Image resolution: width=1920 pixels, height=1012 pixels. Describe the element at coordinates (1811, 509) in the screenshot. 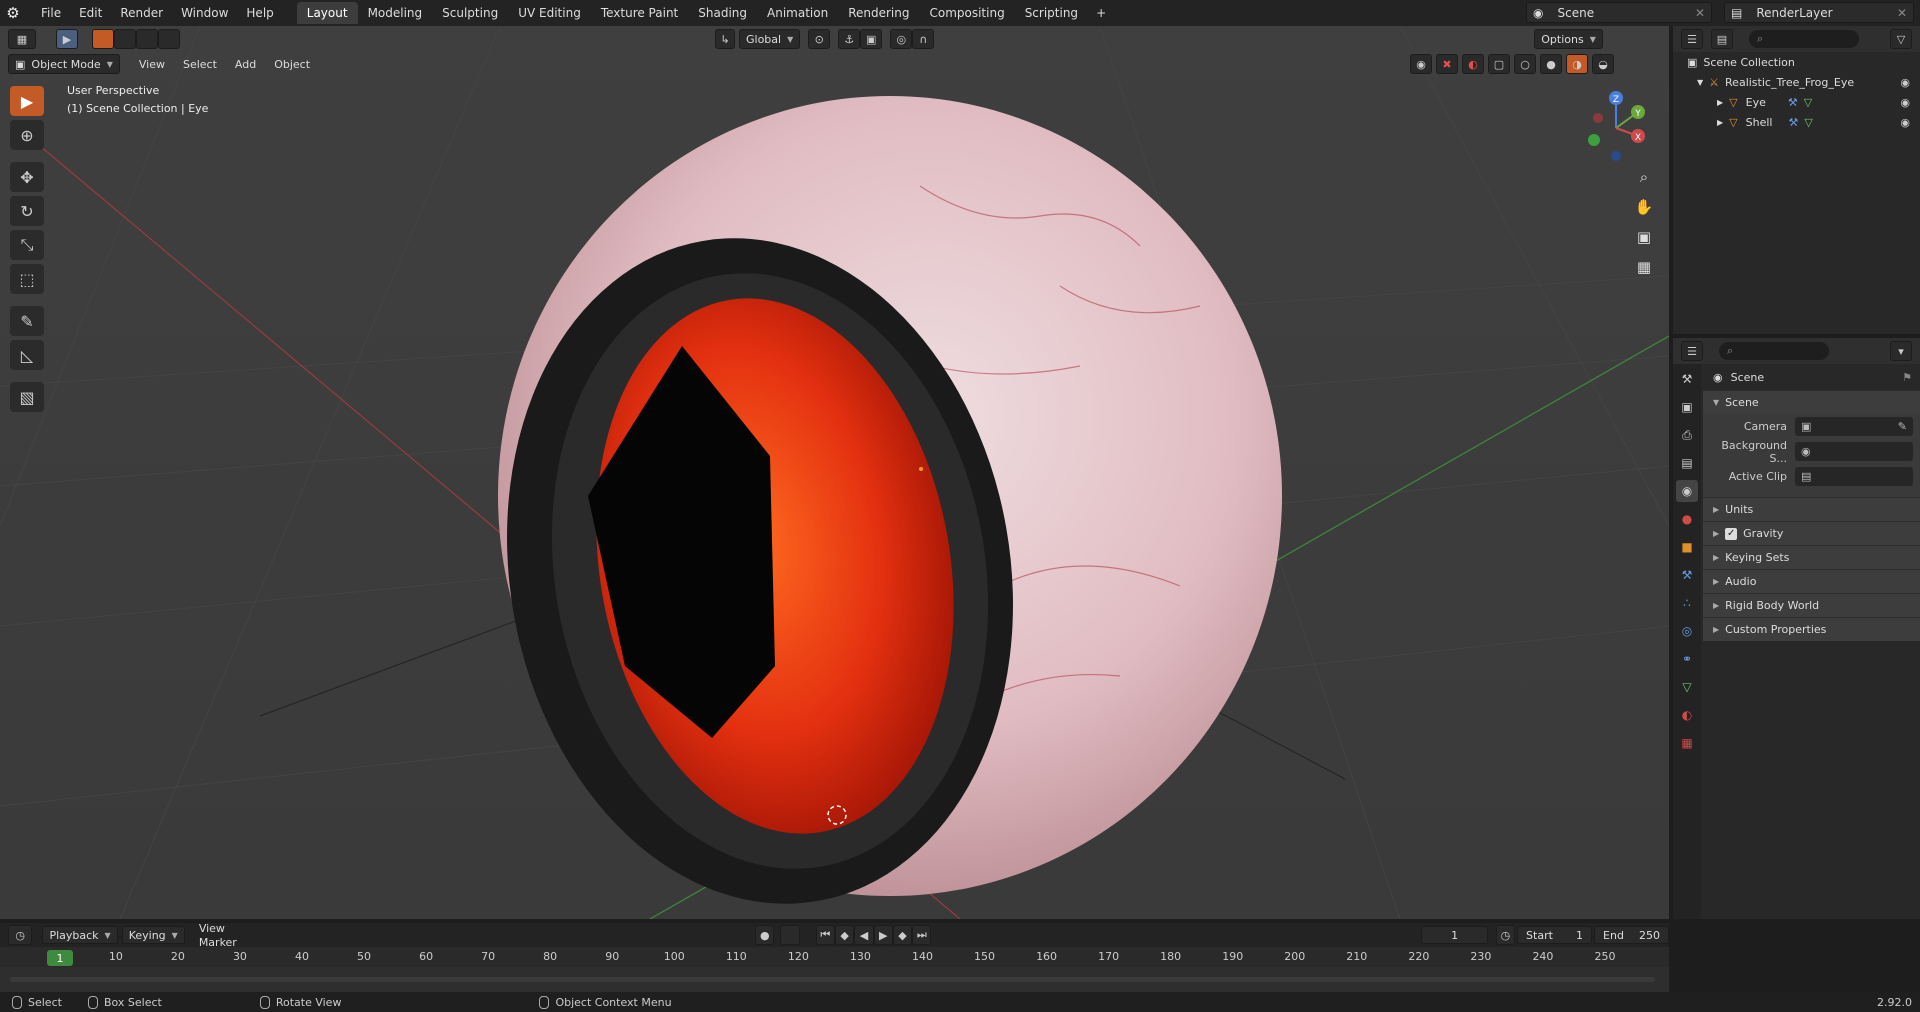

I see `units-section-header: ▶ Units` at that location.